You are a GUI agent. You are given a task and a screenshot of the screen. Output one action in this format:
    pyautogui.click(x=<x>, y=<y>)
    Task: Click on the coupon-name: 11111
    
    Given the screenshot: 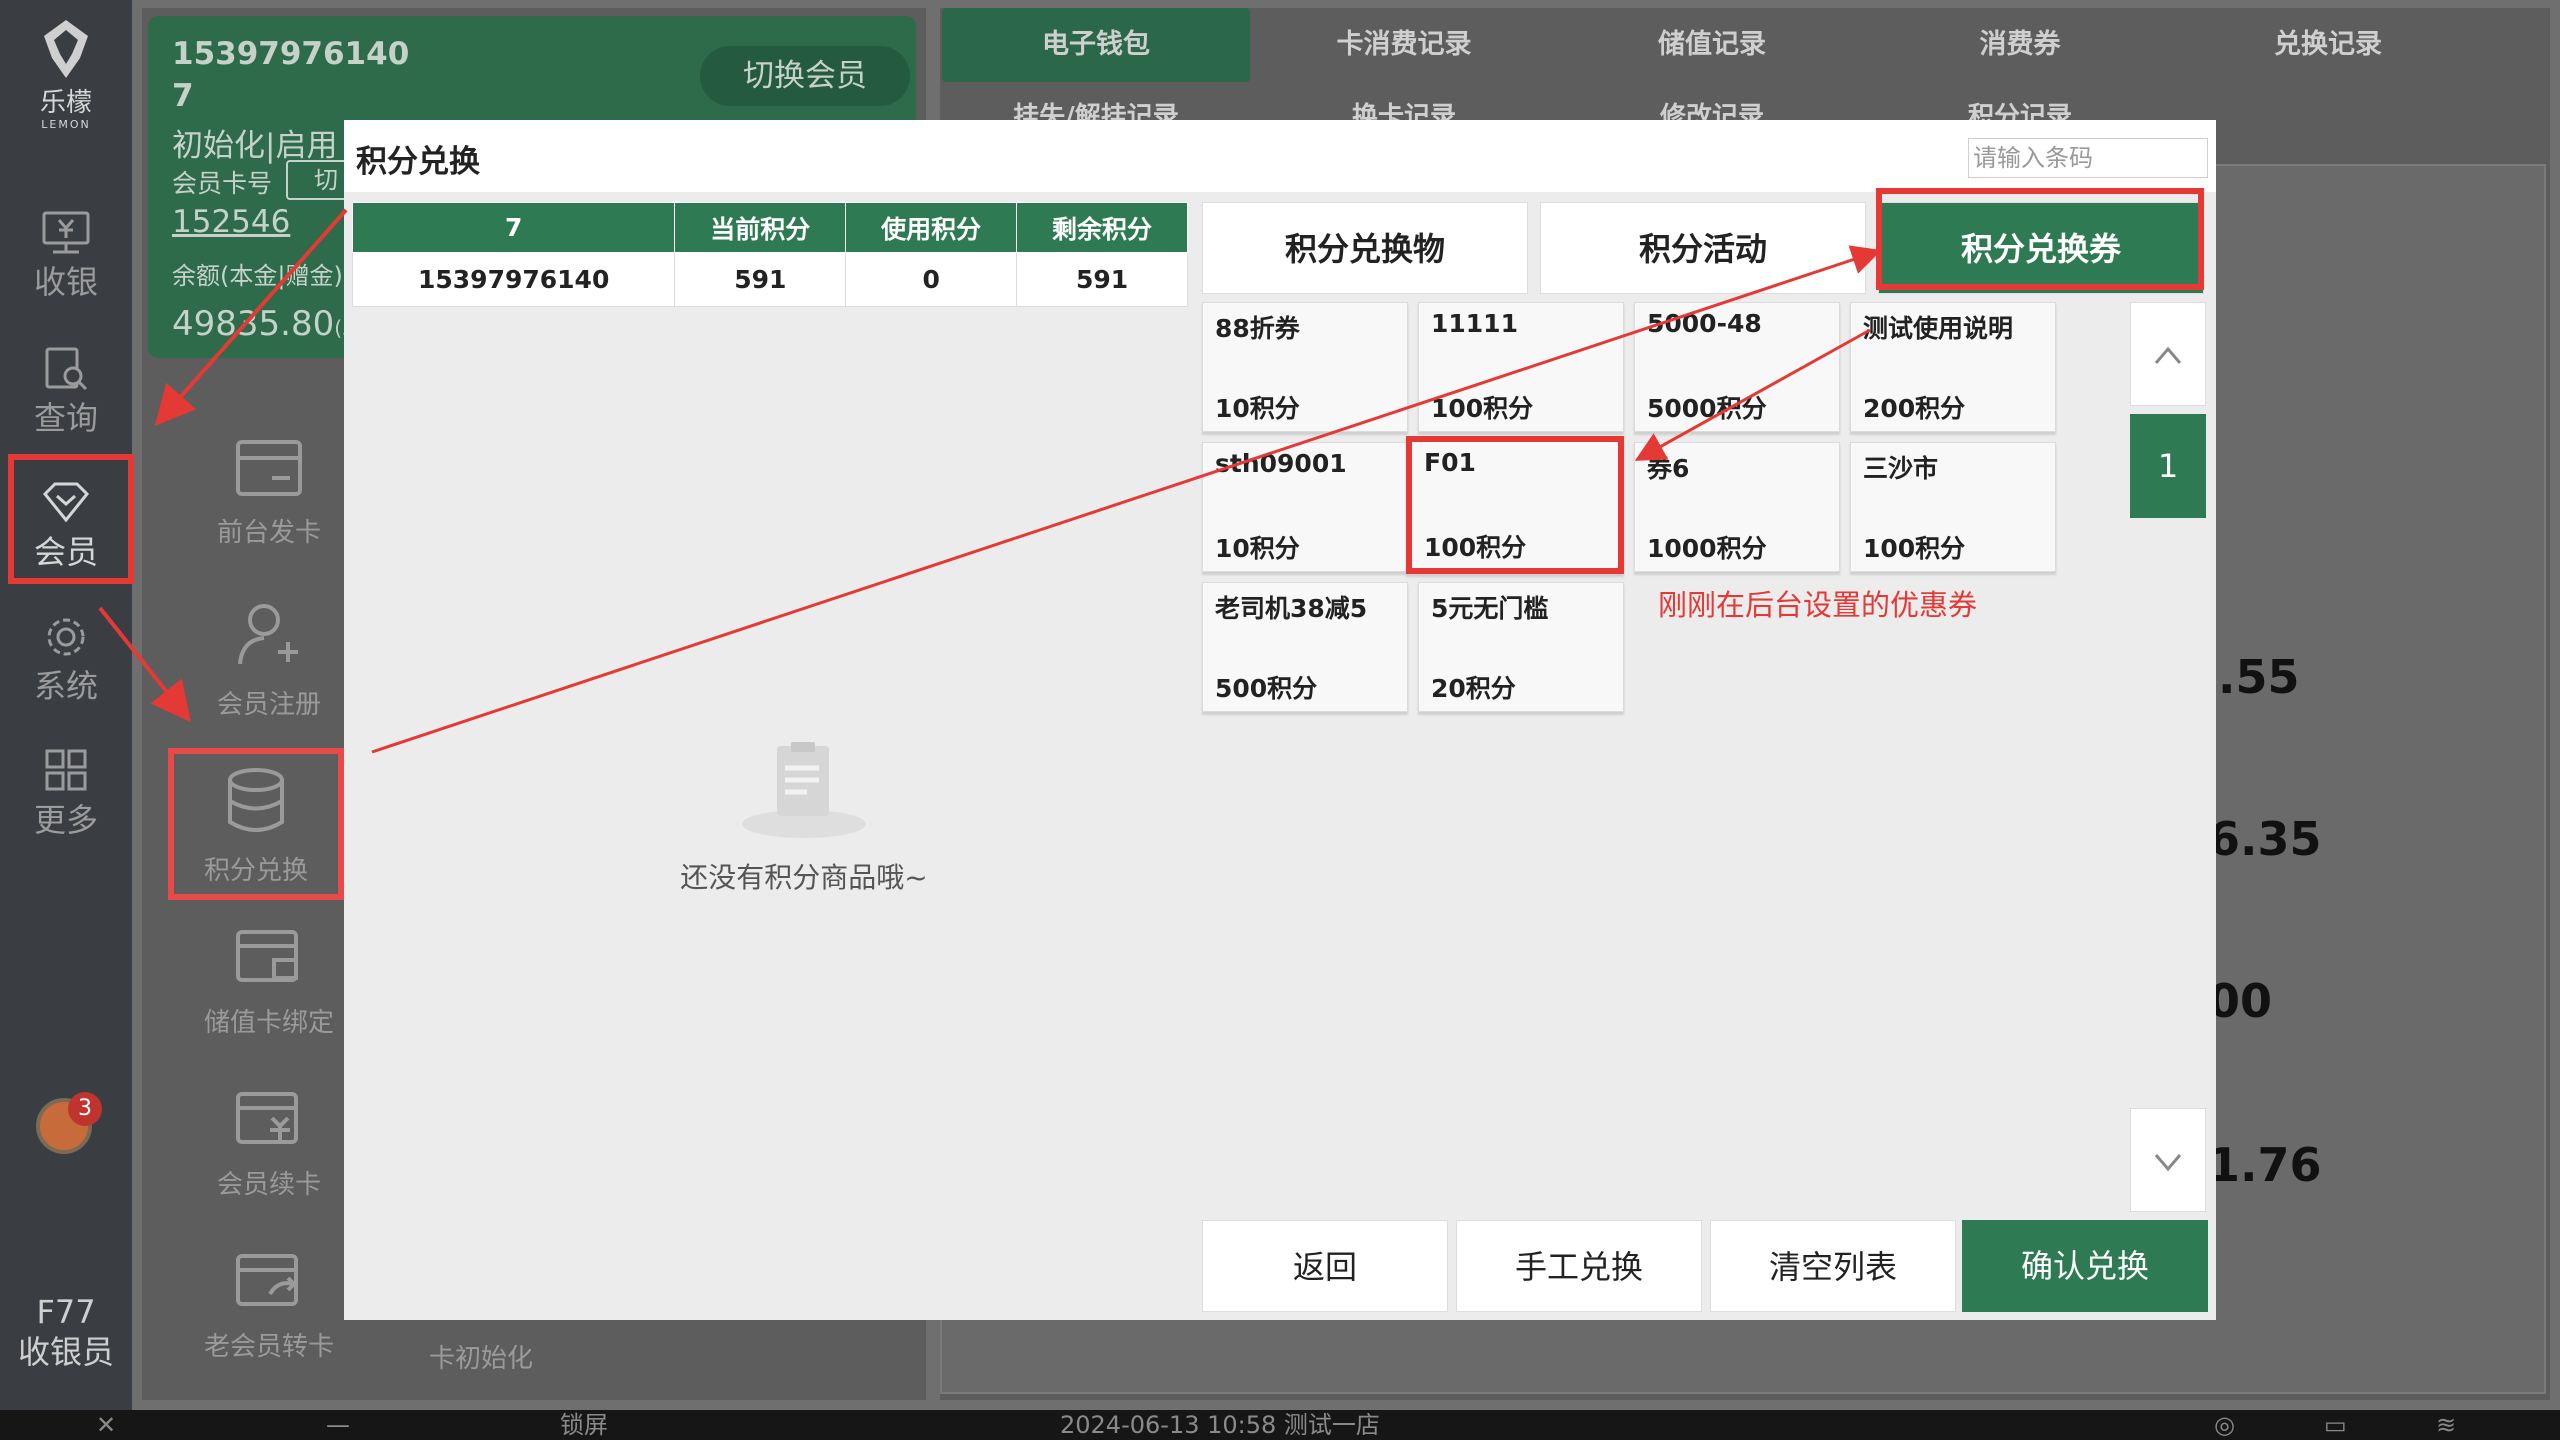 What is the action you would take?
    pyautogui.click(x=1474, y=323)
    